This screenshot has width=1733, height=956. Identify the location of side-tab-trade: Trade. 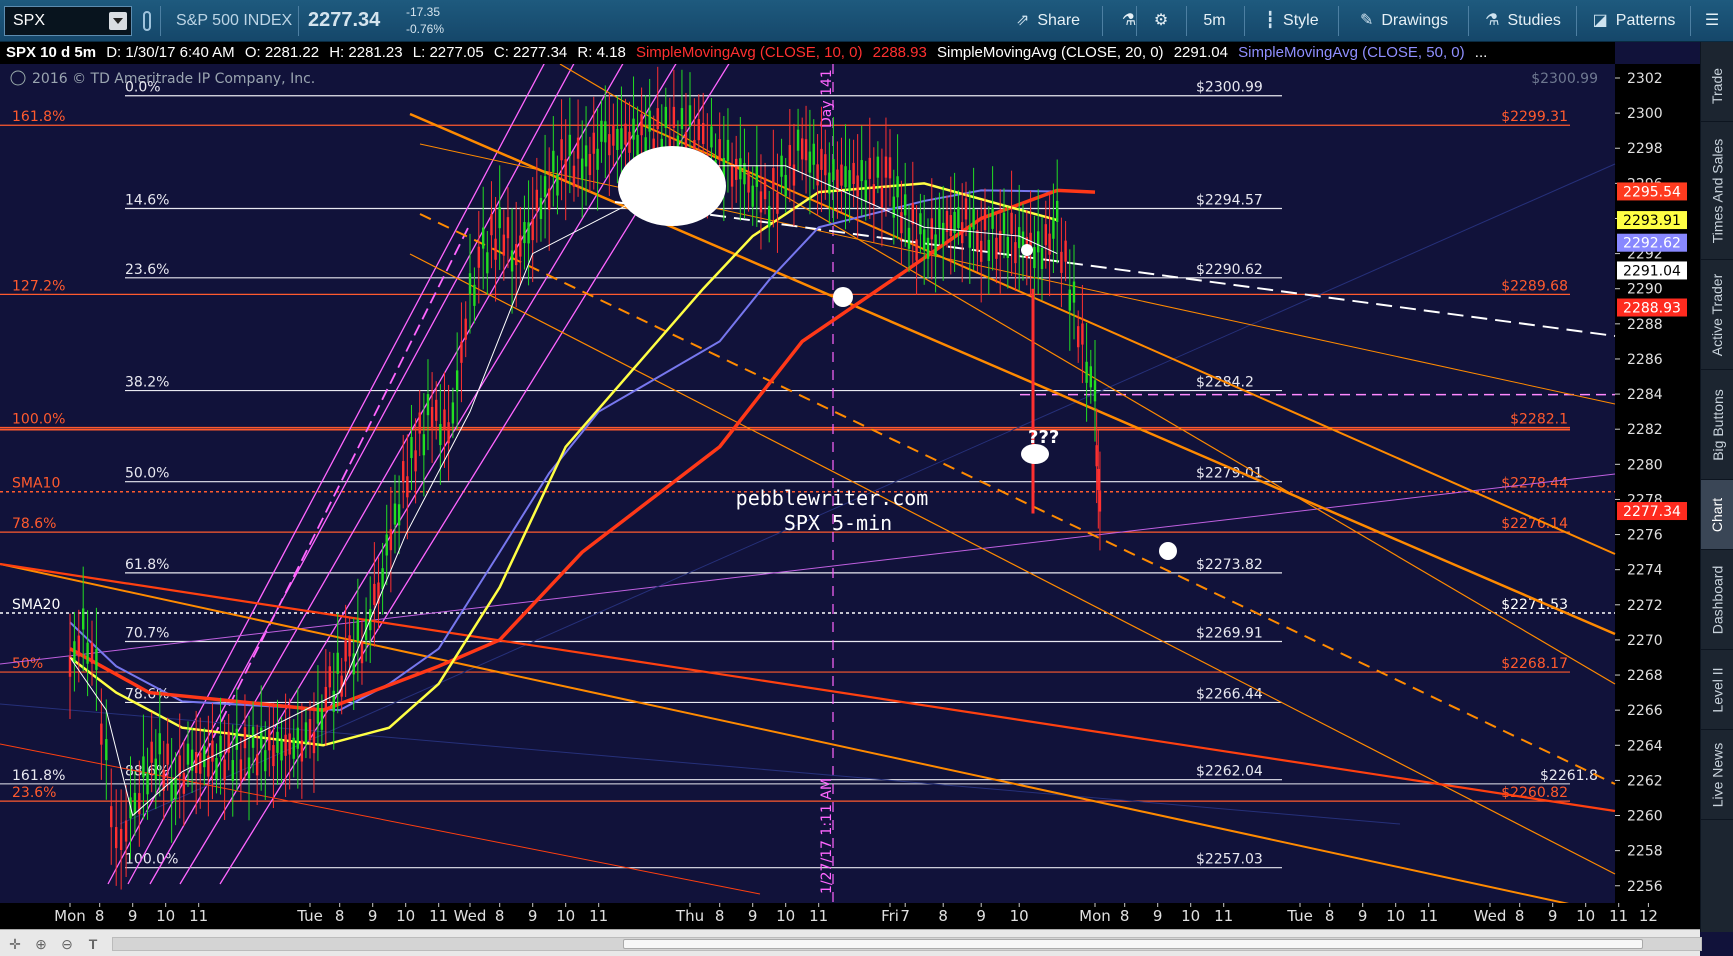
(1717, 86).